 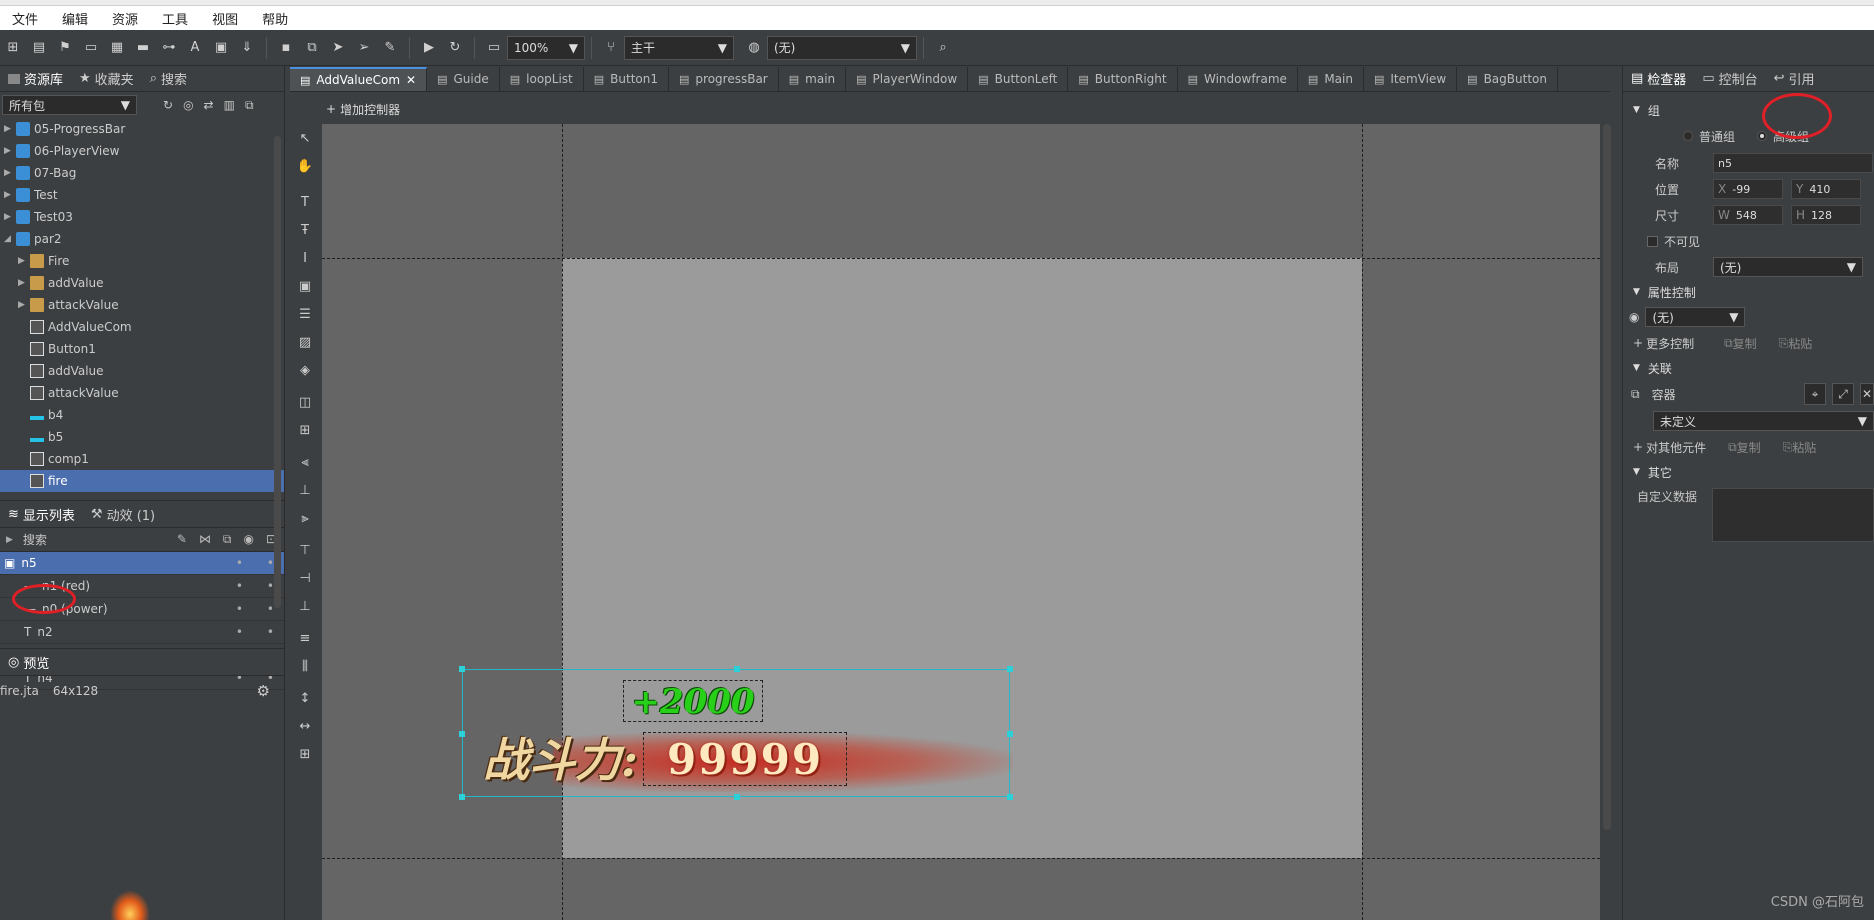 What do you see at coordinates (754, 48) in the screenshot?
I see `globe-icon: ◍` at bounding box center [754, 48].